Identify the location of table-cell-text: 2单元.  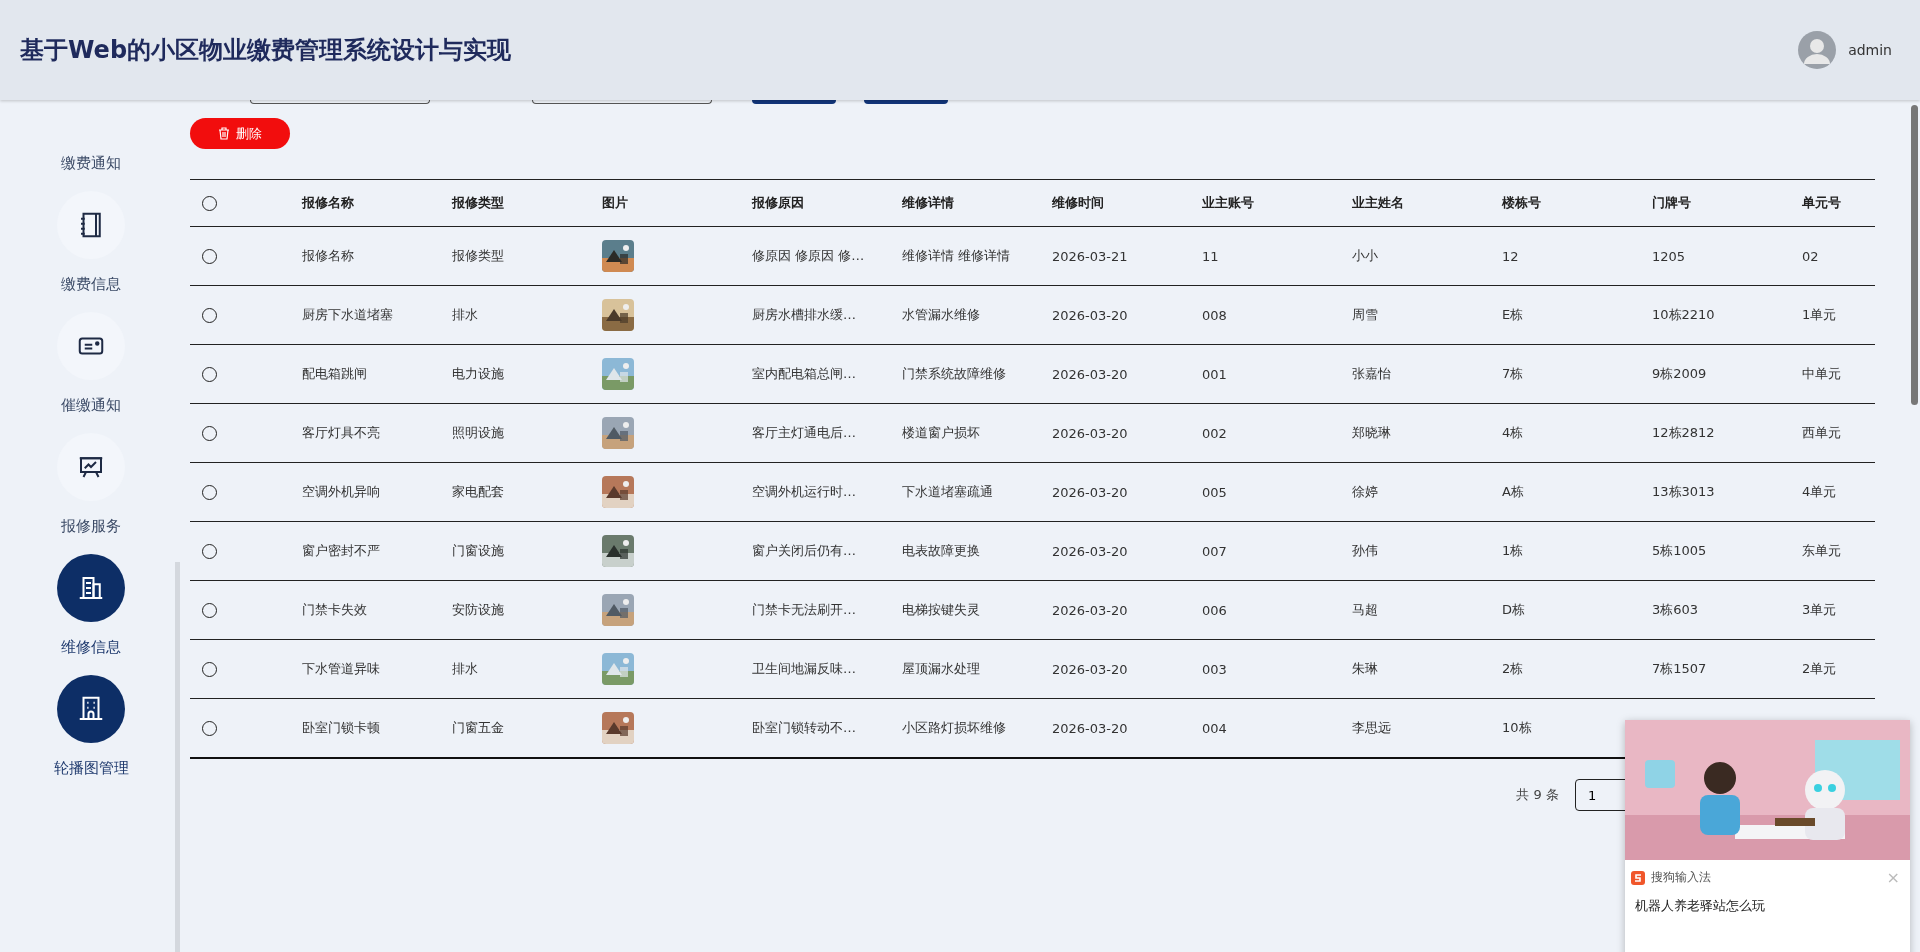
(1820, 669).